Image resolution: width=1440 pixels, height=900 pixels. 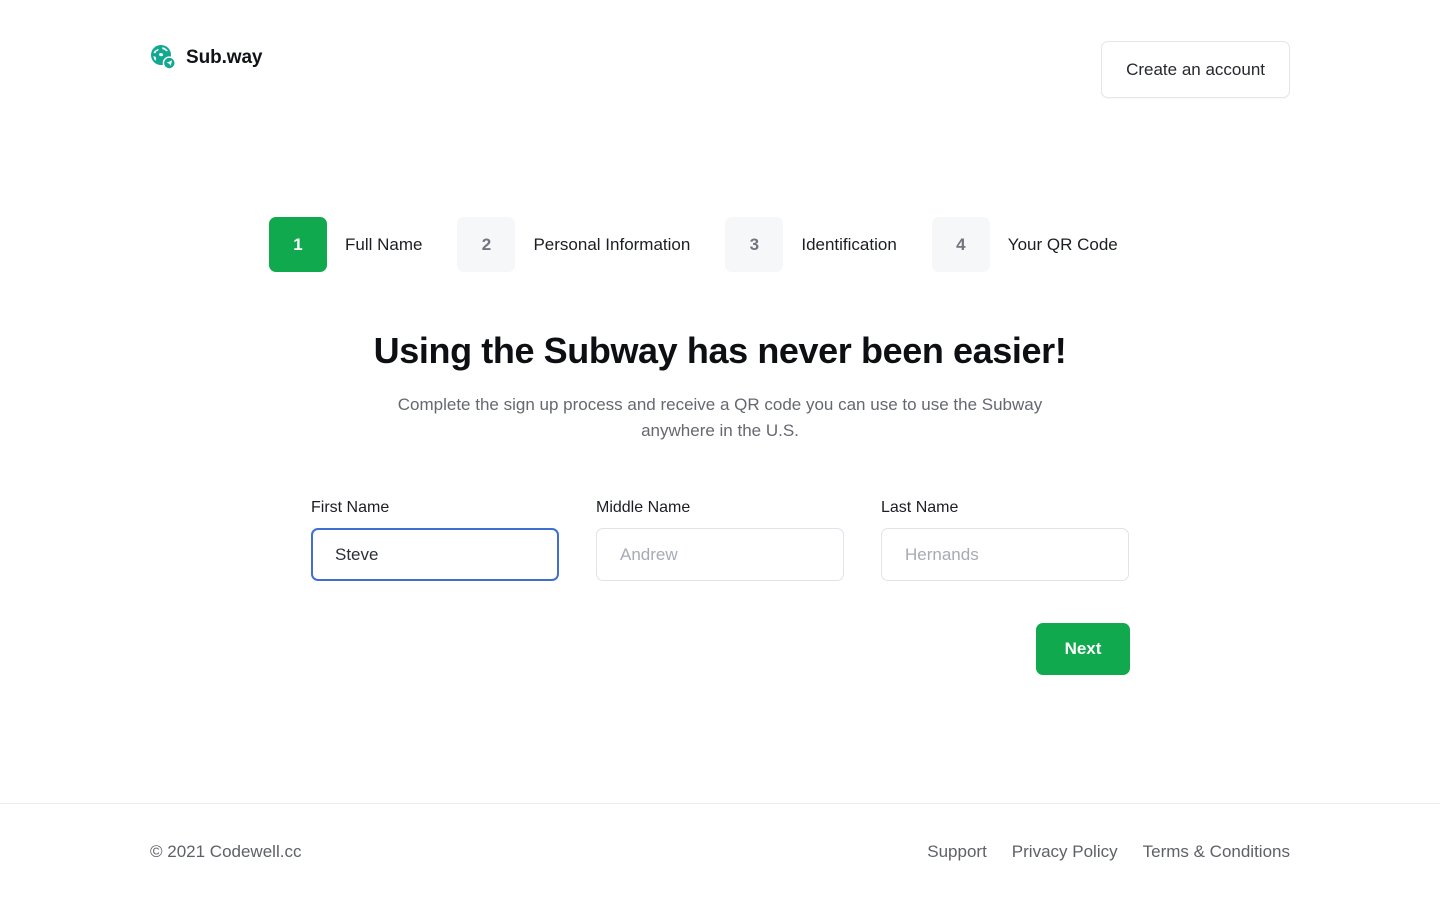 What do you see at coordinates (957, 852) in the screenshot?
I see `footer-link-support: Support` at bounding box center [957, 852].